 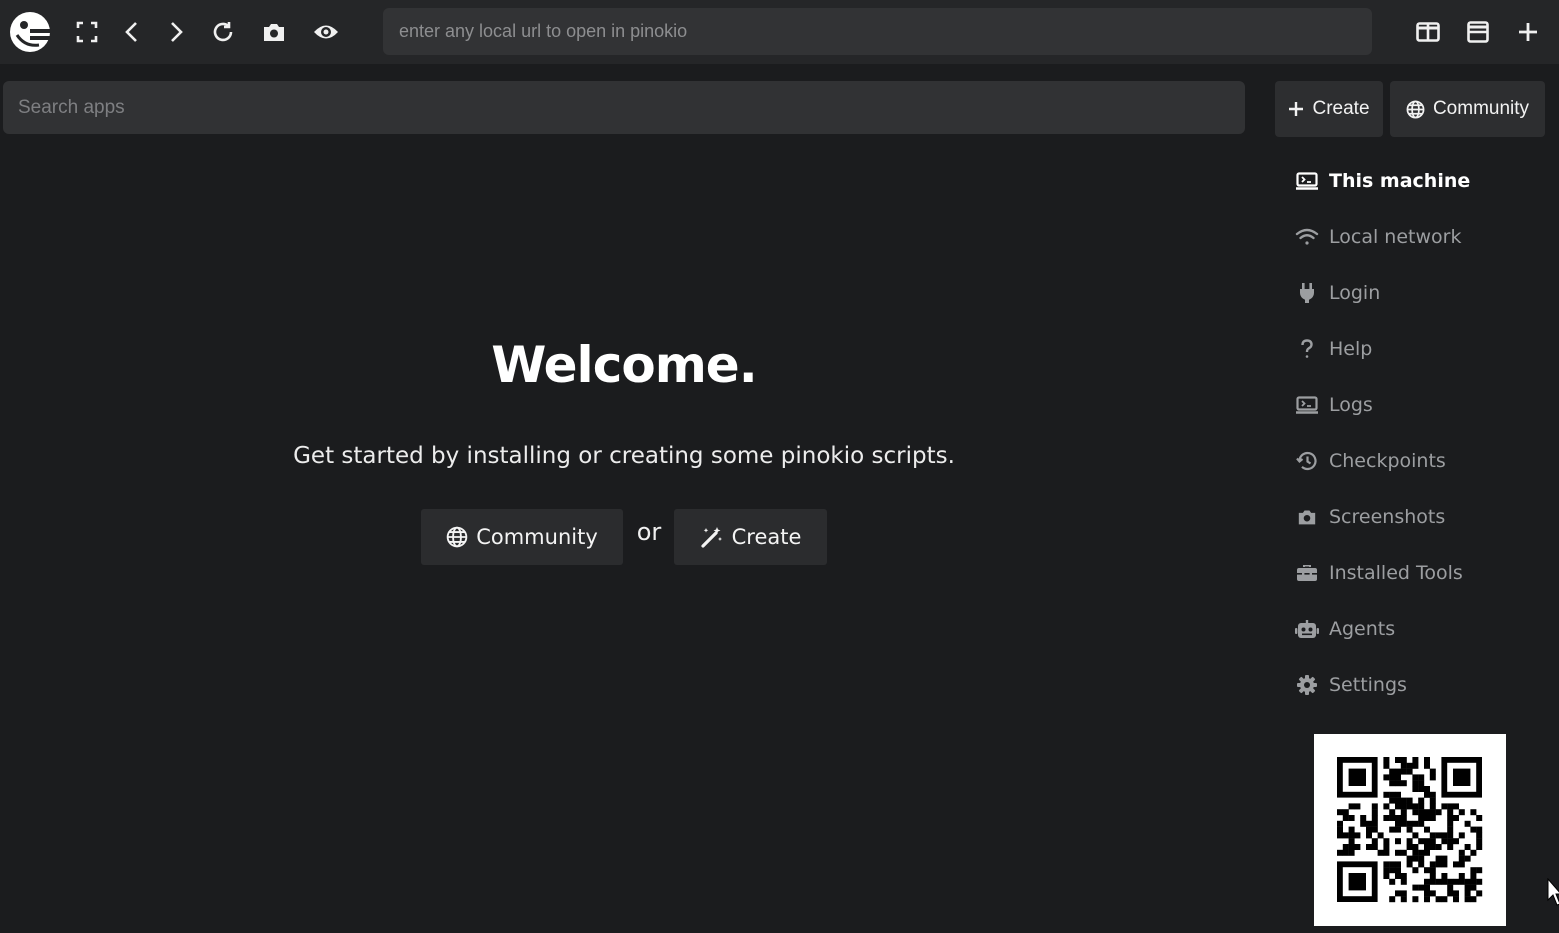 I want to click on history-icon, so click(x=1307, y=461).